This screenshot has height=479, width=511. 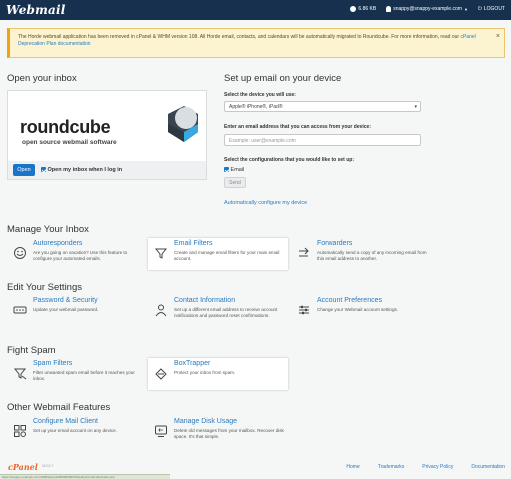 I want to click on password-icon, so click(x=20, y=310).